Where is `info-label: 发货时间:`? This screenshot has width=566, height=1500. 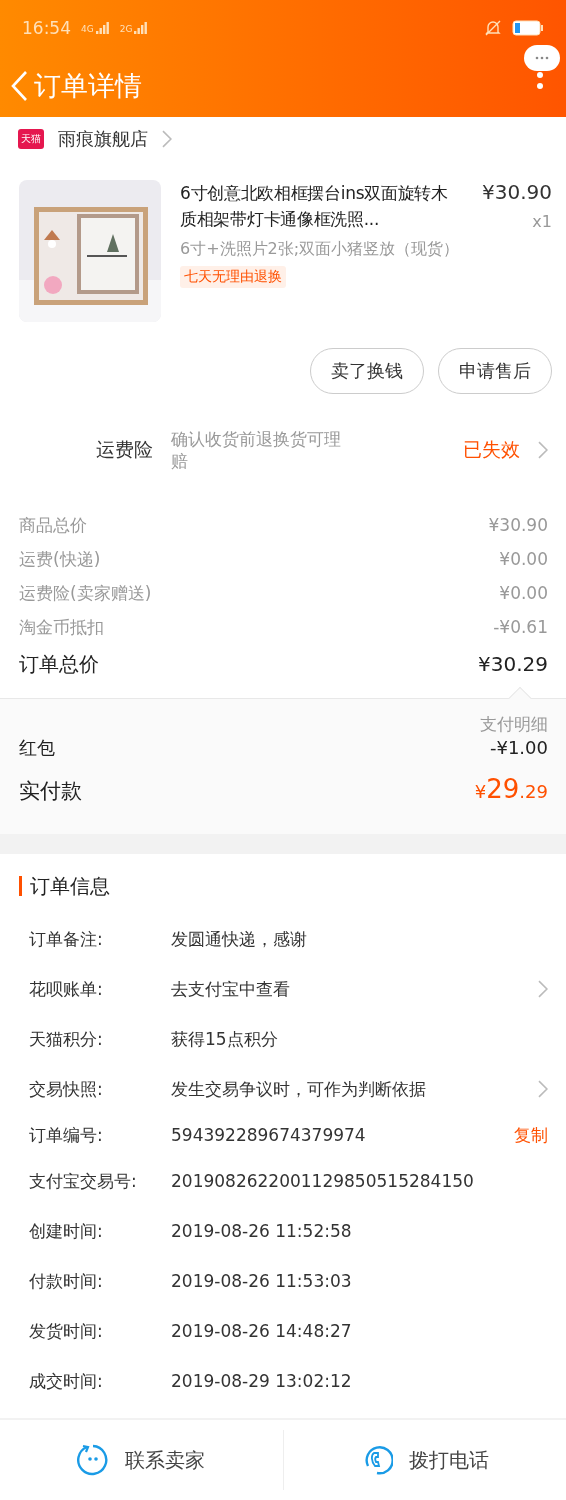
info-label: 发货时间: is located at coordinates (66, 1331).